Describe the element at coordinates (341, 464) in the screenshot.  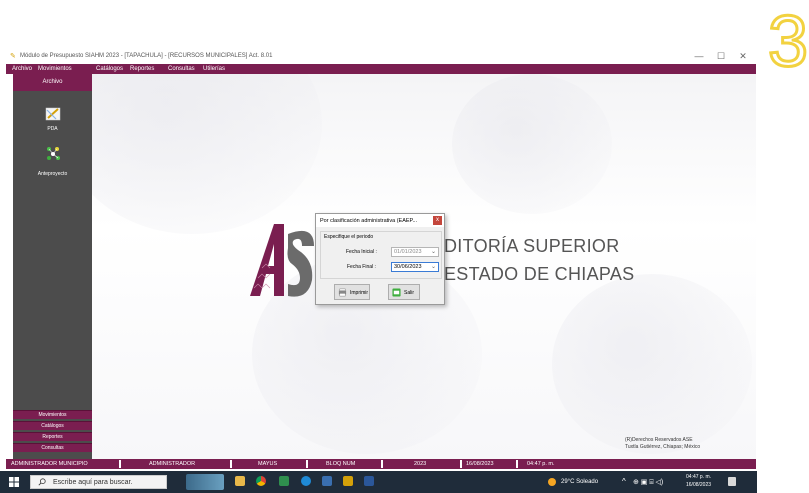
I see `status-numlock: BLOQ NUM` at that location.